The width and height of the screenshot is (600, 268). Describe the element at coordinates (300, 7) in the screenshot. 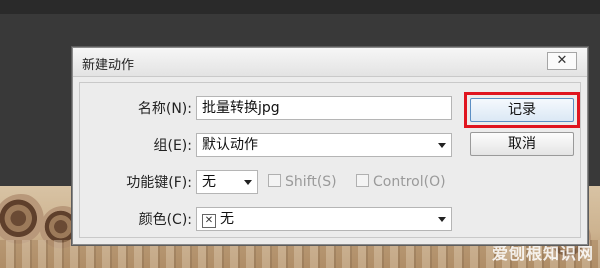

I see `workspace-top-strip` at that location.